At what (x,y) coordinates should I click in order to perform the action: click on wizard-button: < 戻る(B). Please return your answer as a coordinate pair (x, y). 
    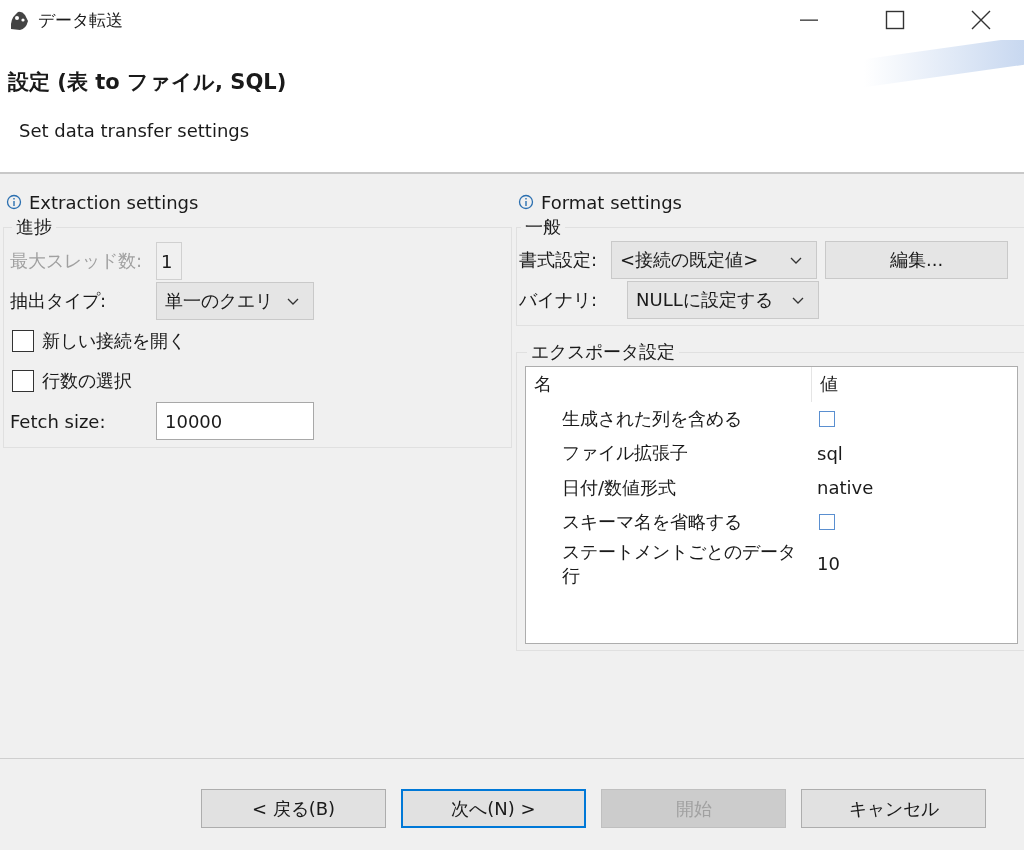
    Looking at the image, I should click on (293, 808).